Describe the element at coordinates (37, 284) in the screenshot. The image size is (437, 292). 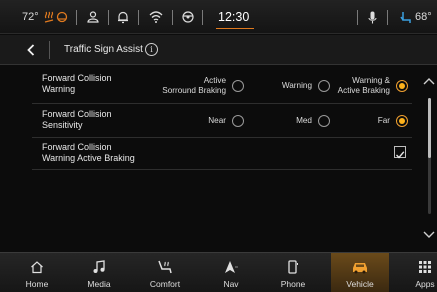
I see `nav-label: Home` at that location.